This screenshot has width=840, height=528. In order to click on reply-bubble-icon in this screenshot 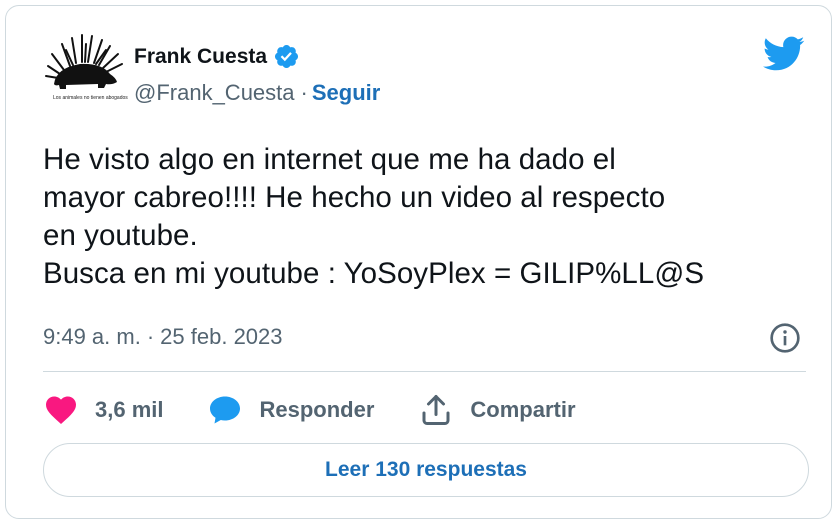, I will do `click(225, 410)`.